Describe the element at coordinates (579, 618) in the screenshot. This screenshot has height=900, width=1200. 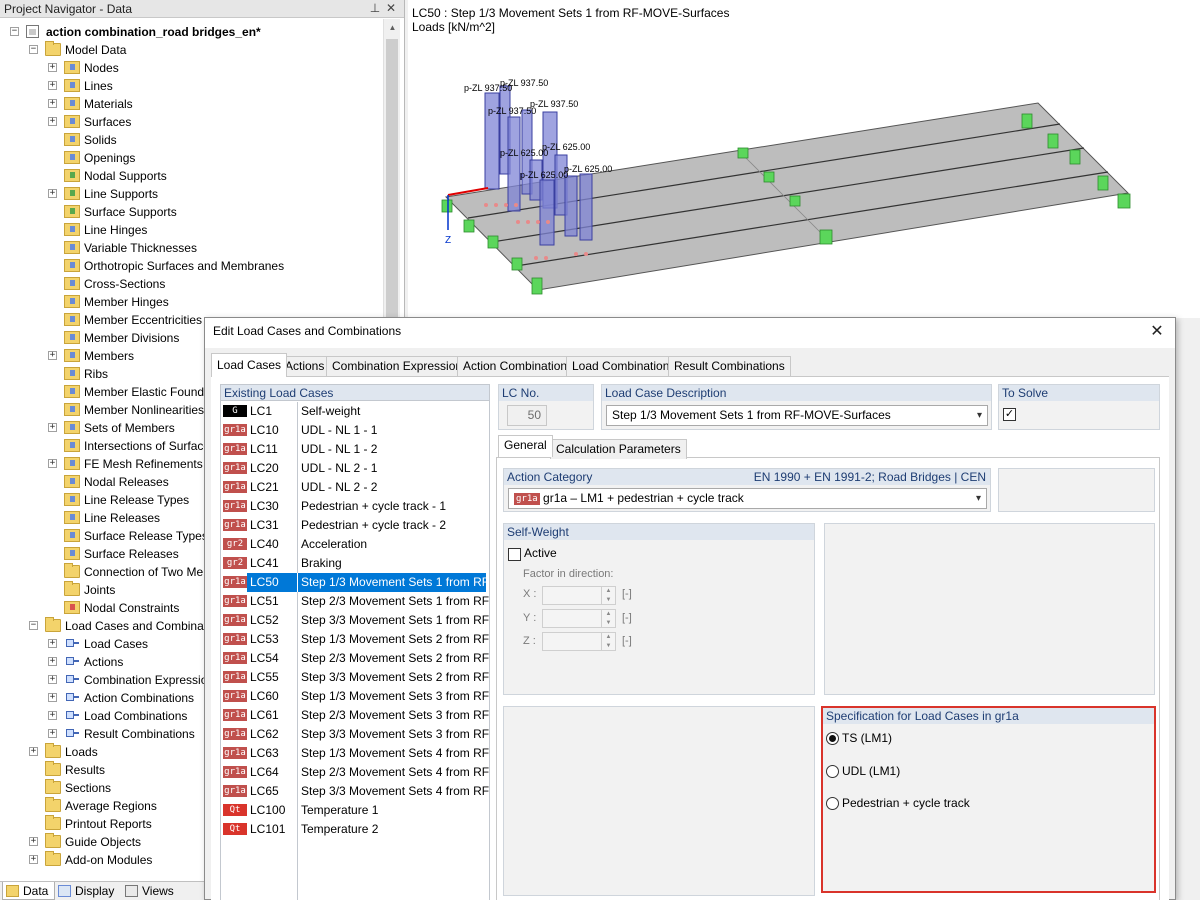
I see `factor-y-input: ▲ ▼` at that location.